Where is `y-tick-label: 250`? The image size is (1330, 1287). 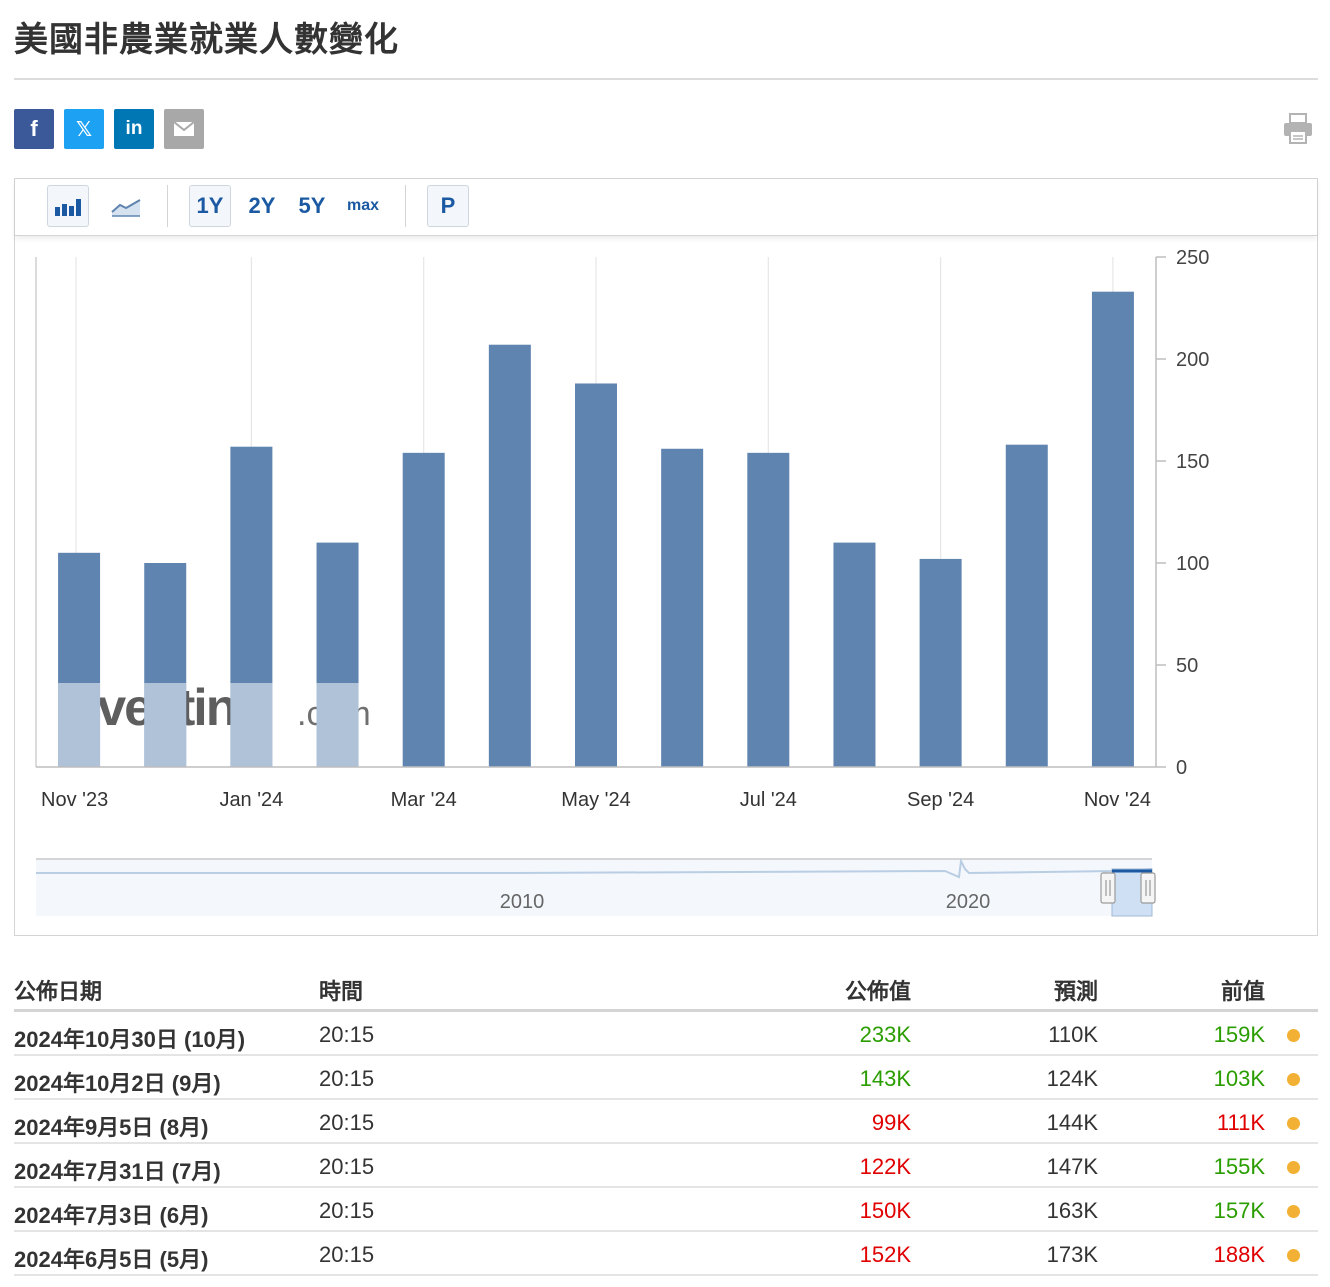 y-tick-label: 250 is located at coordinates (1192, 258).